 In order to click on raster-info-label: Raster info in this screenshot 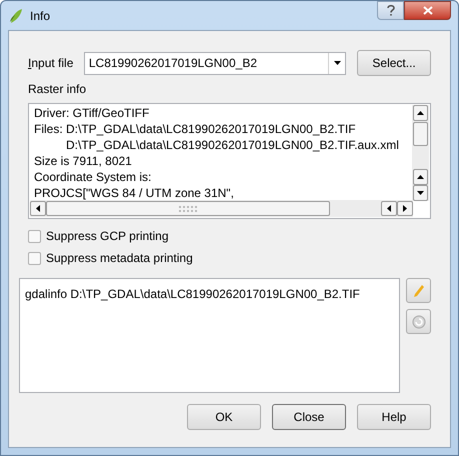, I will do `click(58, 89)`.